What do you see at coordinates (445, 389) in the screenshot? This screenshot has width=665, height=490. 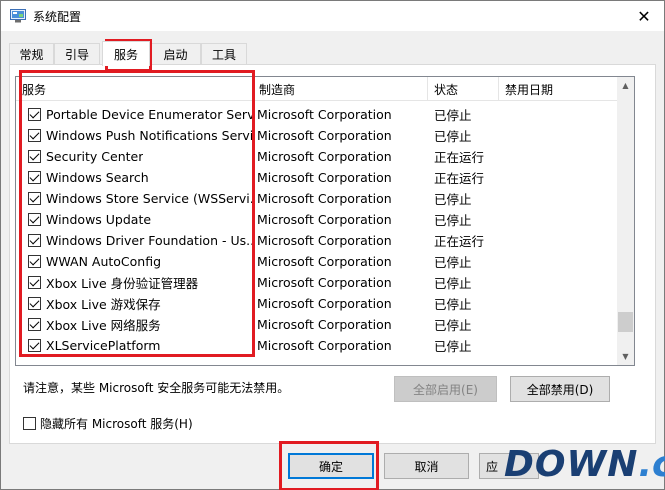 I see `enable-all-button: 全部启用(E)` at bounding box center [445, 389].